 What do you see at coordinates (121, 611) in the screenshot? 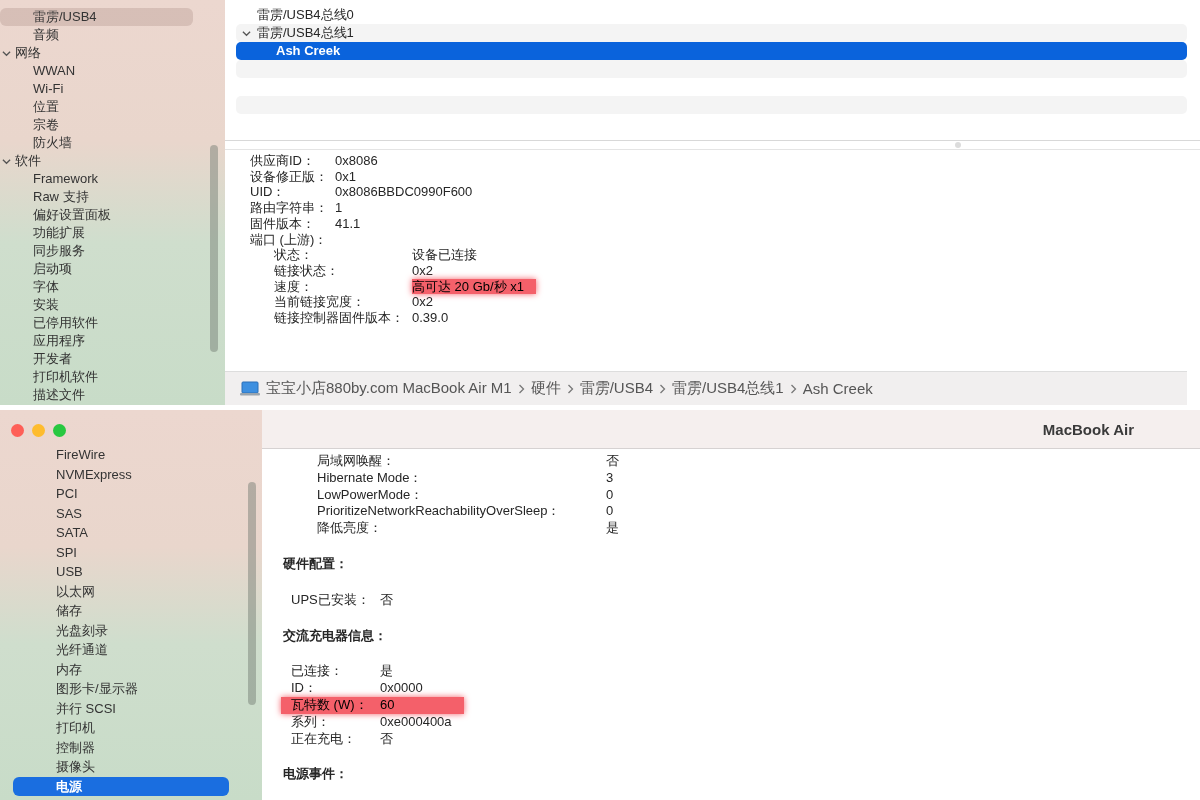
I see `sidebar-item: 储存` at bounding box center [121, 611].